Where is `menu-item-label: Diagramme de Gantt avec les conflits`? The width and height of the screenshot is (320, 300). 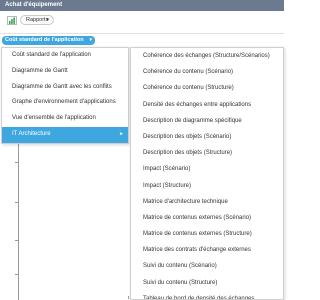 menu-item-label: Diagramme de Gantt avec les conflits is located at coordinates (62, 86).